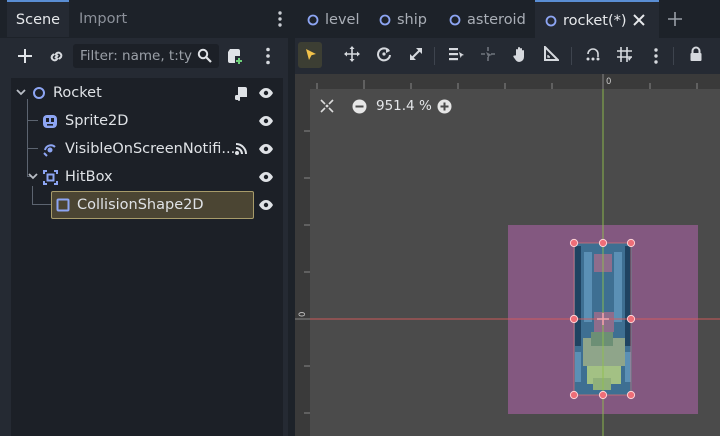 The image size is (720, 436). Describe the element at coordinates (204, 55) in the screenshot. I see `search-icon` at that location.